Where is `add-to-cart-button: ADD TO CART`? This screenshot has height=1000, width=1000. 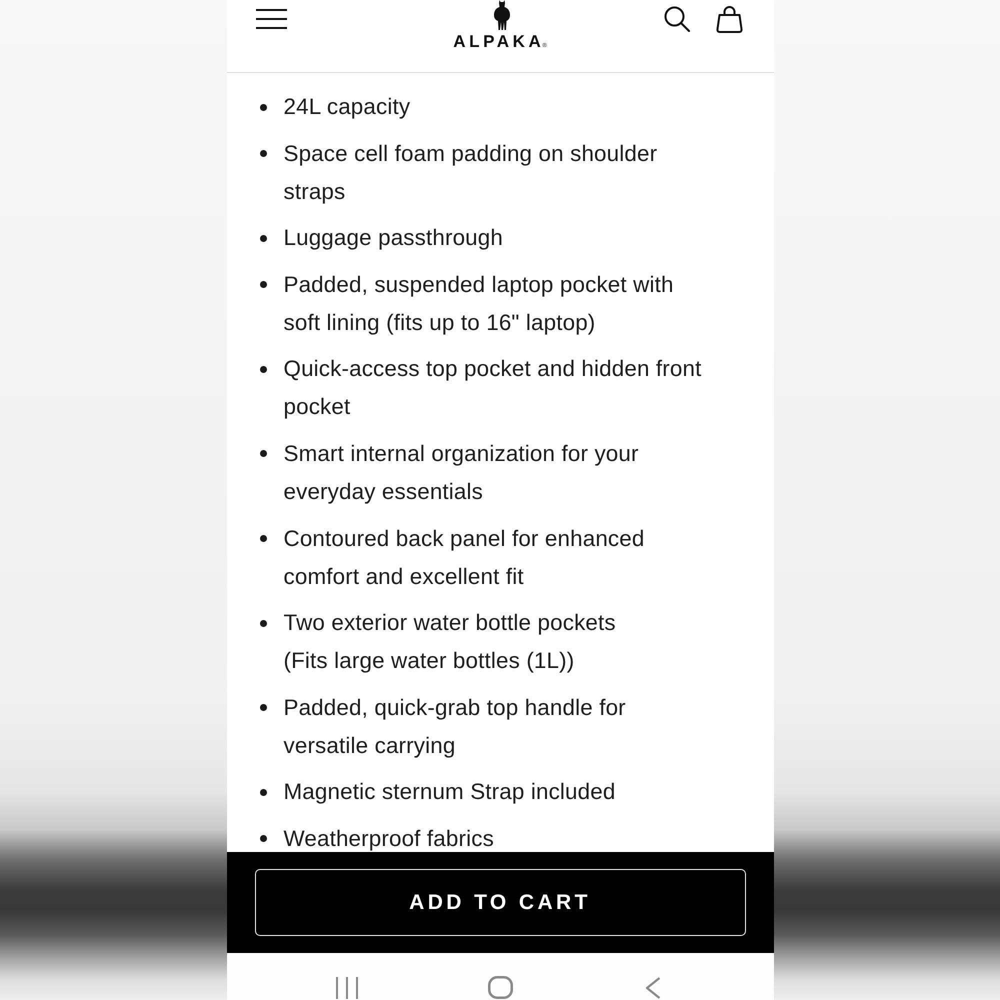
add-to-cart-button: ADD TO CART is located at coordinates (500, 902).